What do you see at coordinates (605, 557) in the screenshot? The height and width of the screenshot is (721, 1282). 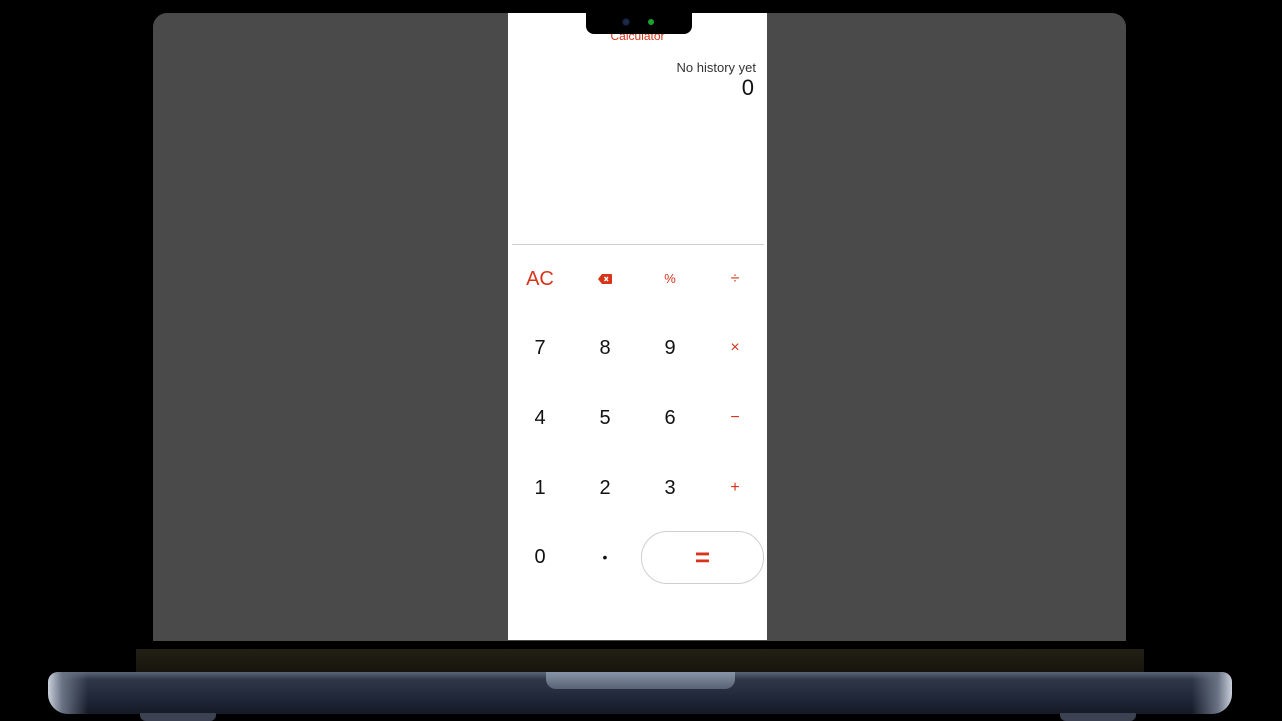 I see `decimal-button: •` at bounding box center [605, 557].